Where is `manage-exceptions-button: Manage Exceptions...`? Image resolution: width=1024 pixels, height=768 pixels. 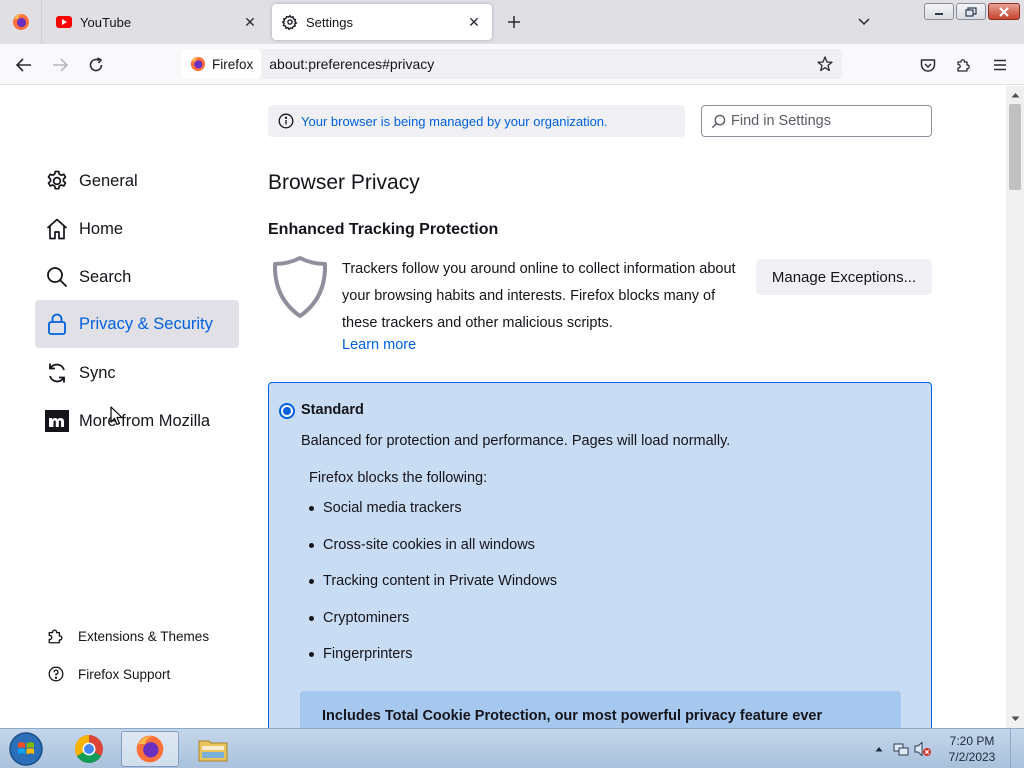
manage-exceptions-button: Manage Exceptions... is located at coordinates (844, 277).